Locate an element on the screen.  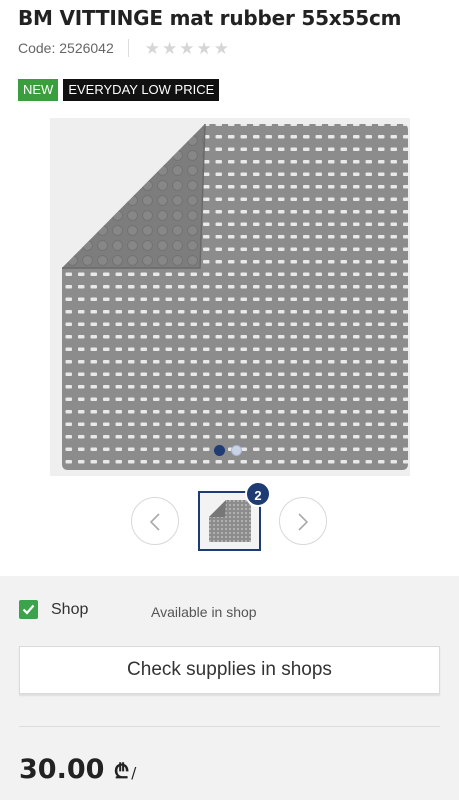
next-image-button is located at coordinates (303, 521).